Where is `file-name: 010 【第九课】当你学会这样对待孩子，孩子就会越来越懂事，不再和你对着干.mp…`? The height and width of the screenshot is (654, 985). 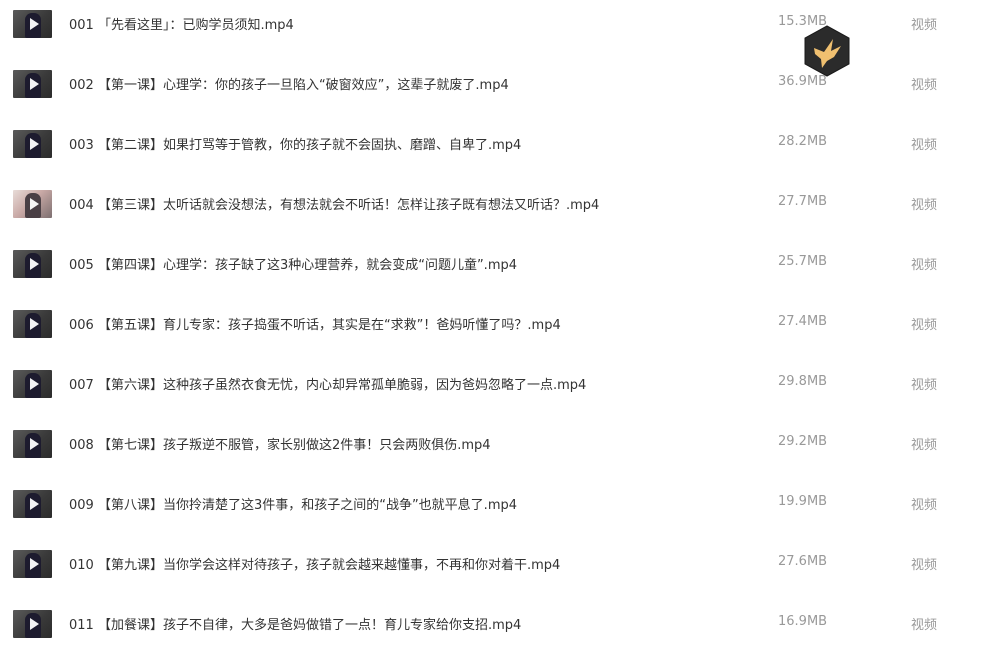
file-name: 010 【第九课】当你学会这样对待孩子，孩子就会越来越懂事，不再和你对着干.mp… is located at coordinates (314, 563).